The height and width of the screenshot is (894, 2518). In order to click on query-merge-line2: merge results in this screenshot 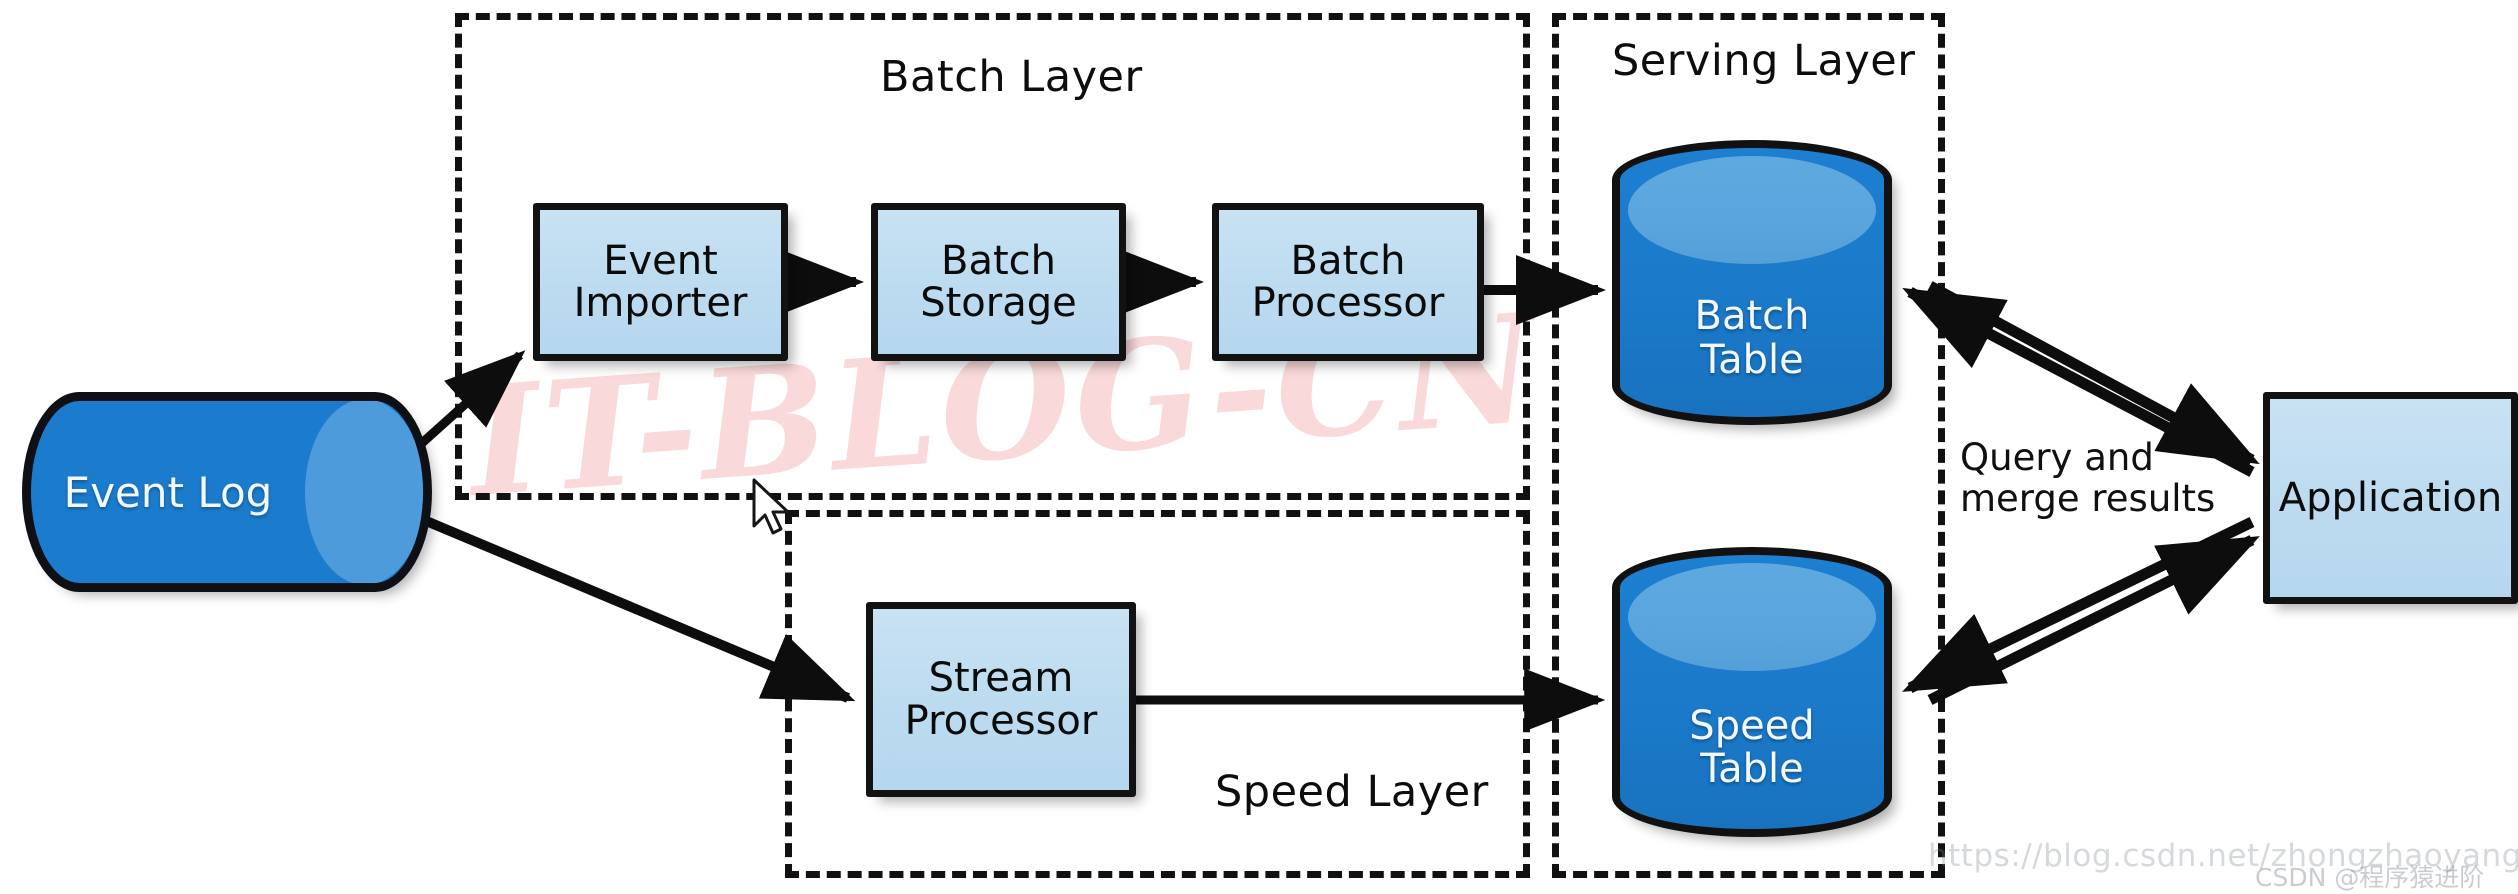, I will do `click(2088, 499)`.